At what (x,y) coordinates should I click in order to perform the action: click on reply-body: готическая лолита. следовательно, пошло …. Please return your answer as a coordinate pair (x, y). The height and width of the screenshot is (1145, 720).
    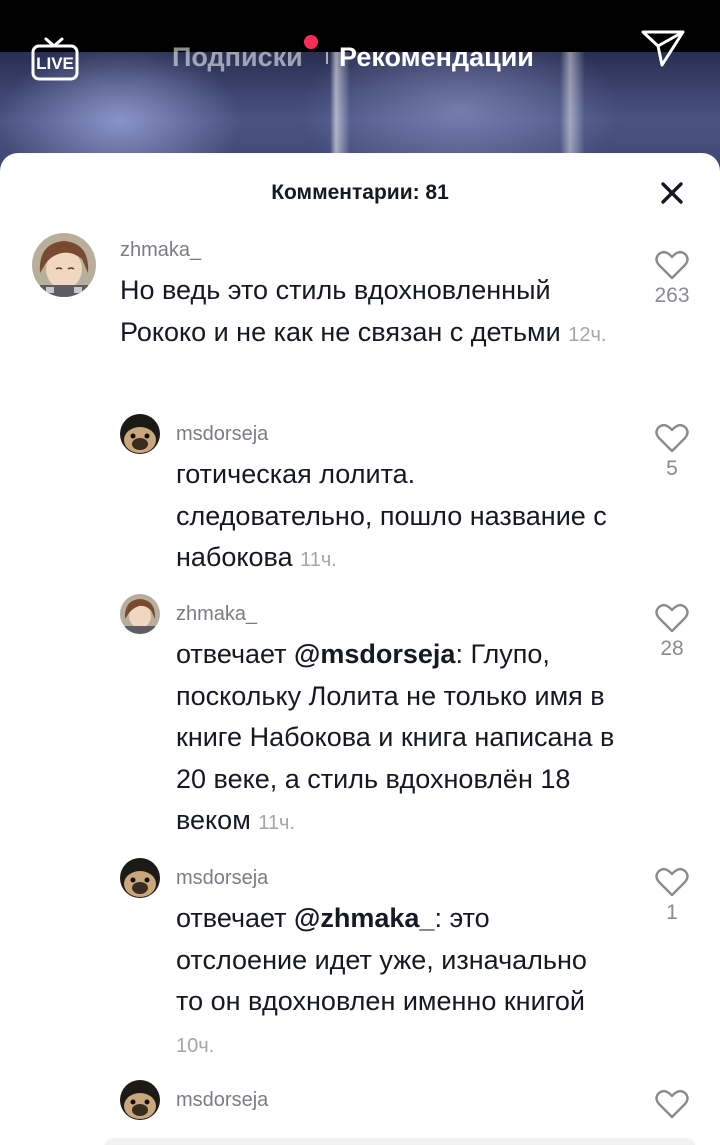
    Looking at the image, I should click on (391, 515).